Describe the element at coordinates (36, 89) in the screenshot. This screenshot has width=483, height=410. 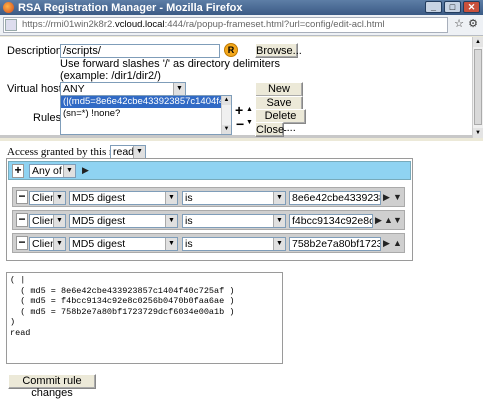
I see `virtual-host-label: Virtual host:` at that location.